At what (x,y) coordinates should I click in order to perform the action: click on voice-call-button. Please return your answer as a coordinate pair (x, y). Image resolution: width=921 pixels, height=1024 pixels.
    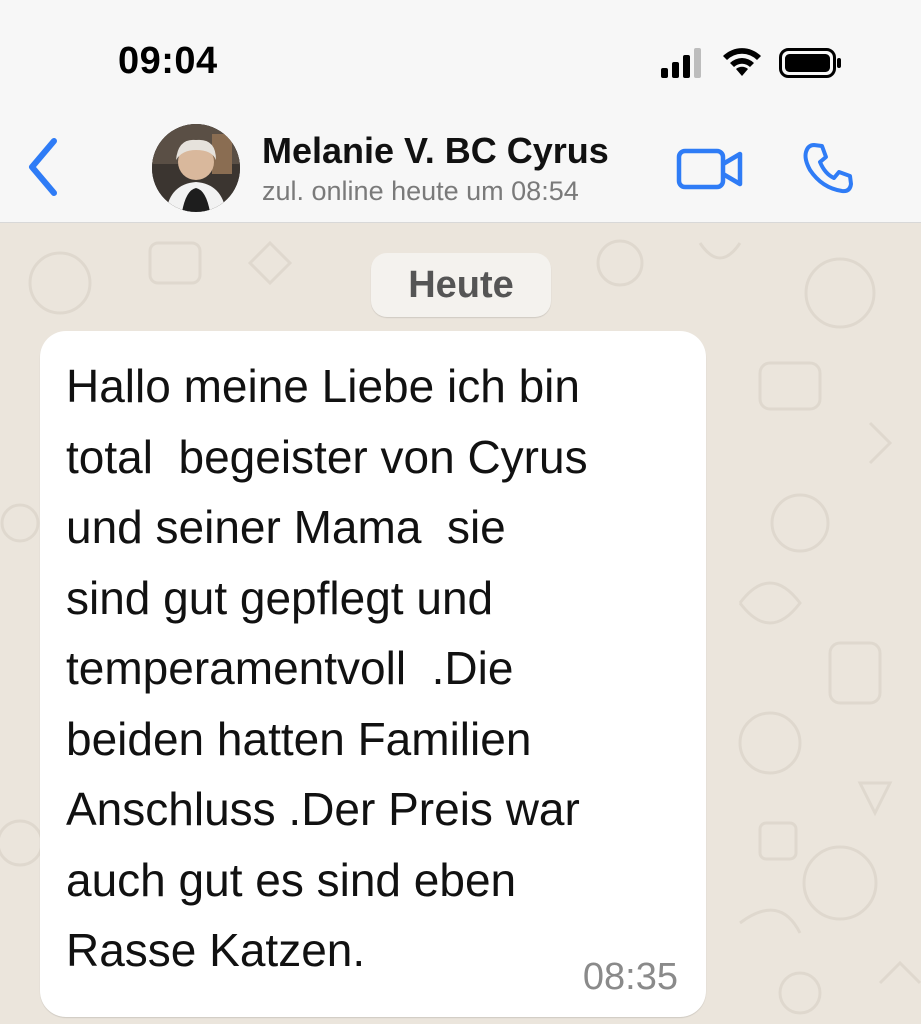
    Looking at the image, I should click on (828, 168).